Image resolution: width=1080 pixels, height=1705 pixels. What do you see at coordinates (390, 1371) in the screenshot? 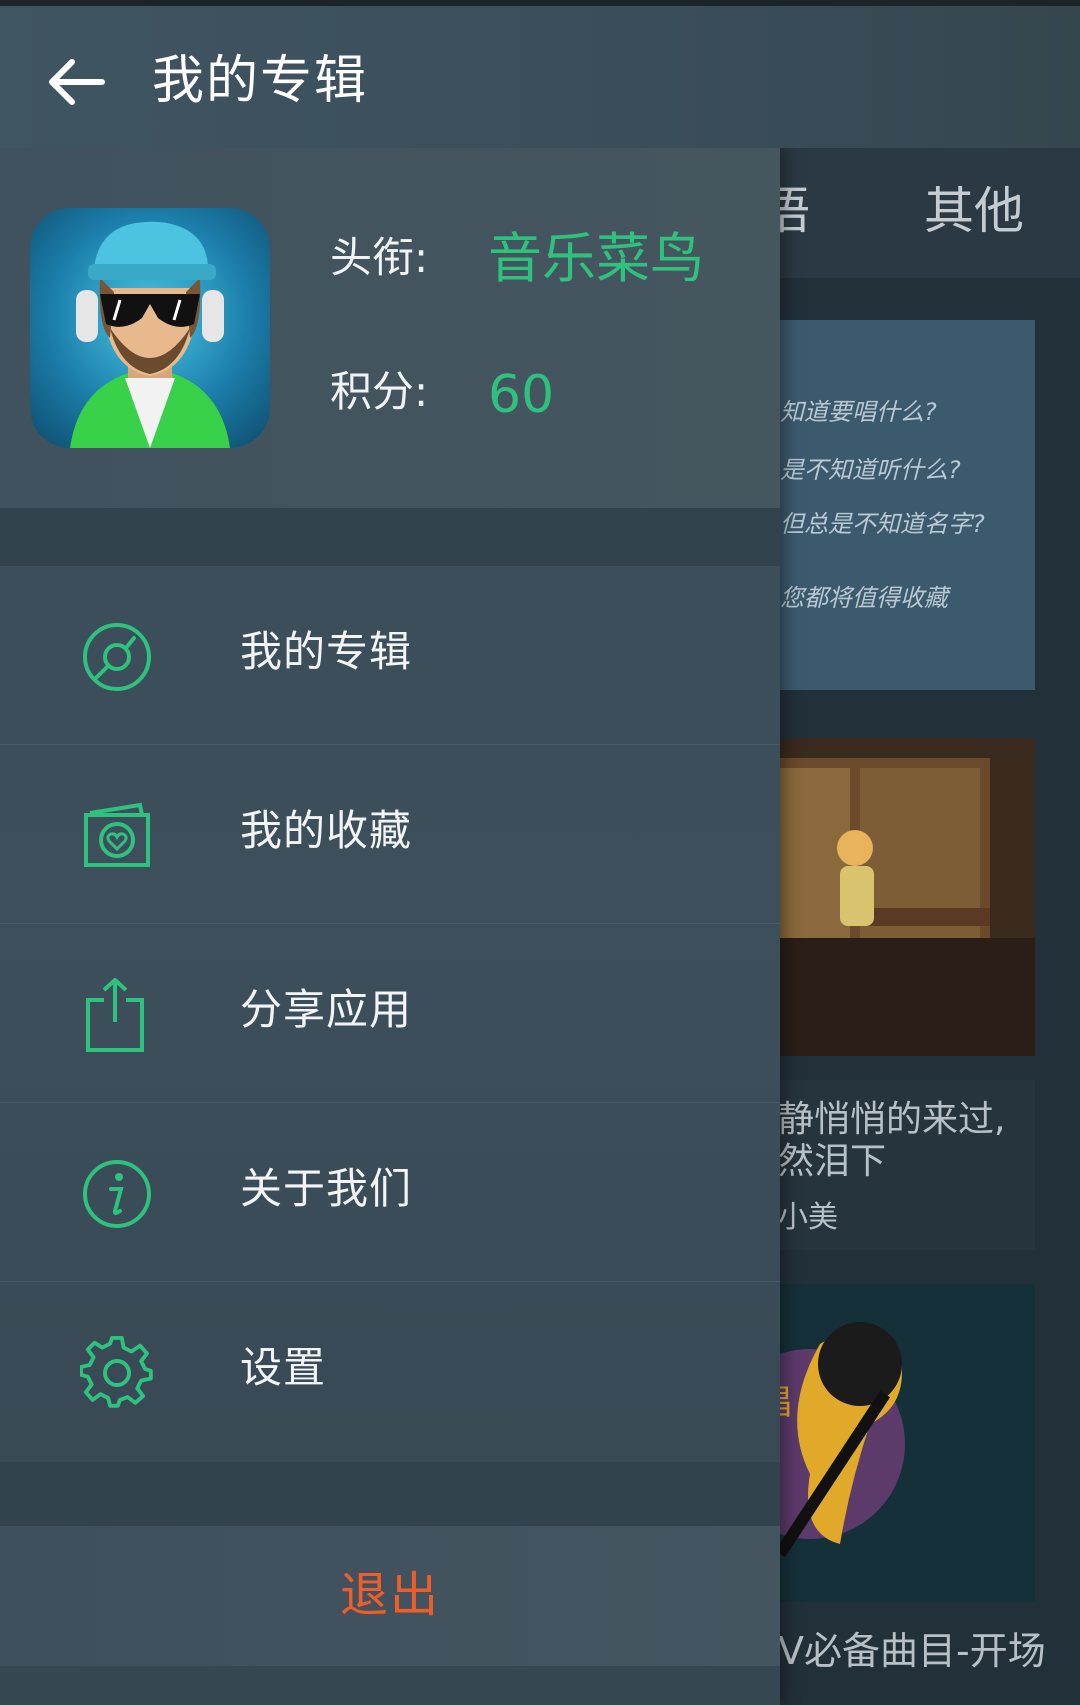
I see `menu-item-settings: 设置` at bounding box center [390, 1371].